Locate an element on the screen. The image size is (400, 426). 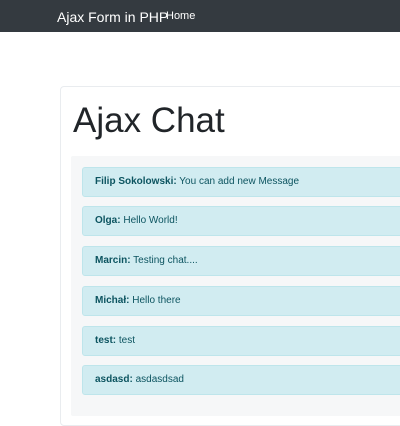
message-author: Michał: is located at coordinates (112, 300).